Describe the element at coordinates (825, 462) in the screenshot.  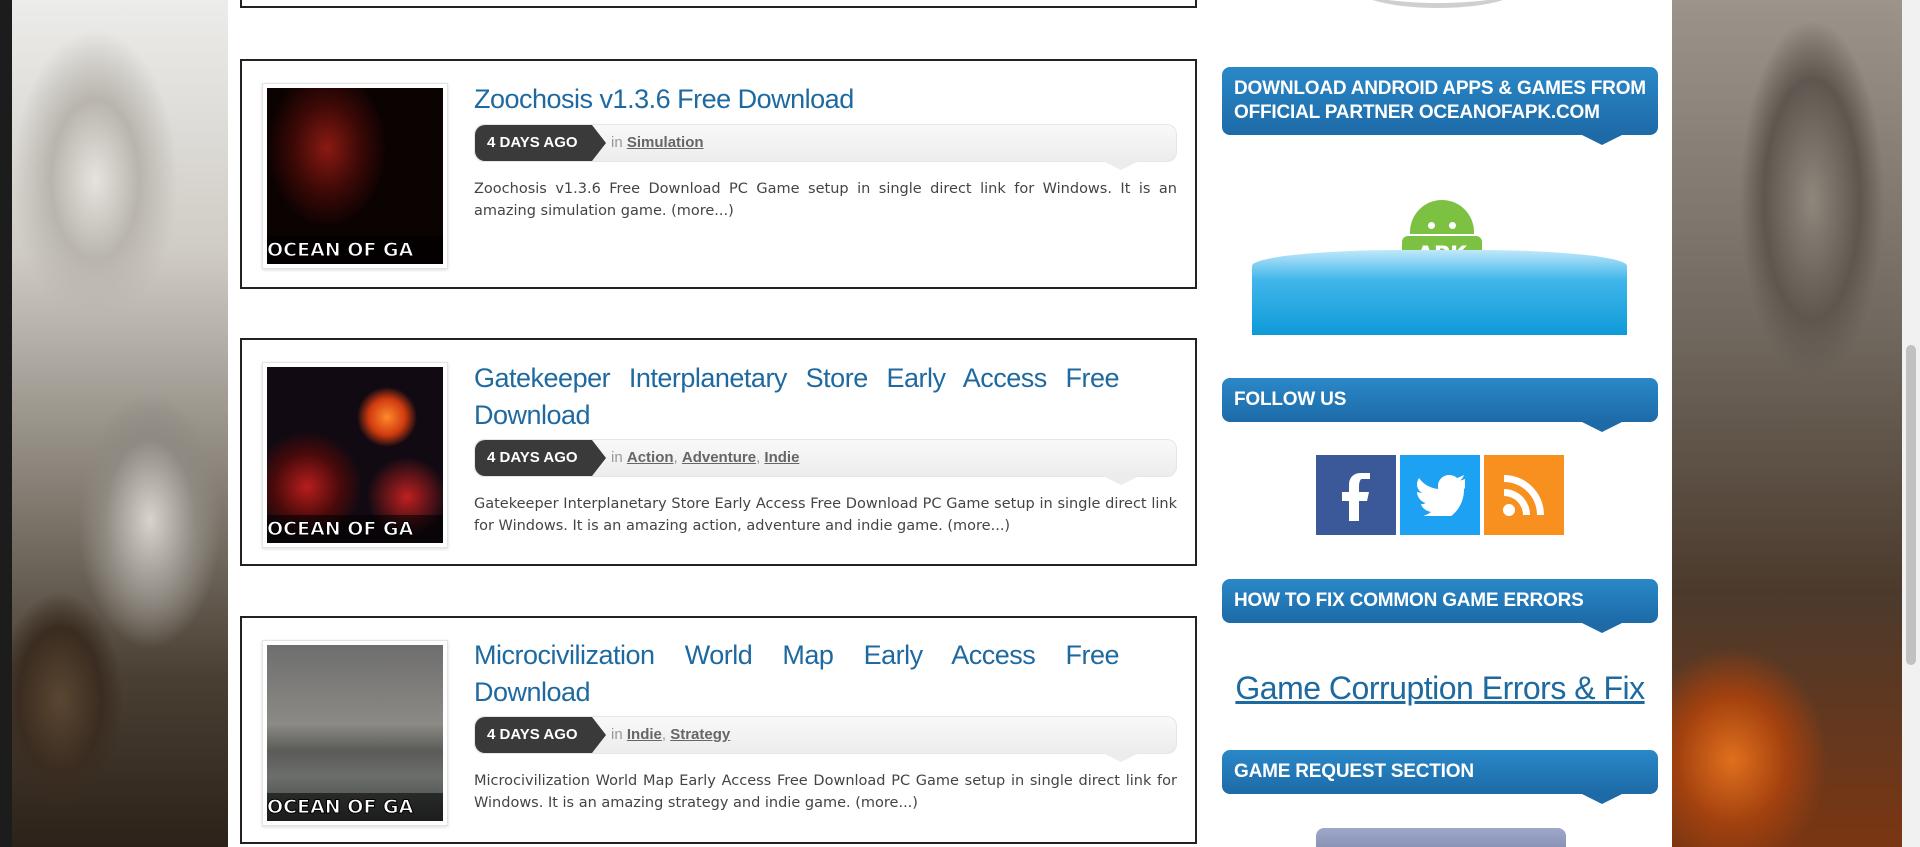
I see `post-meta-bar: 4 DAYS AGO in Action, Adventure, Indie` at that location.